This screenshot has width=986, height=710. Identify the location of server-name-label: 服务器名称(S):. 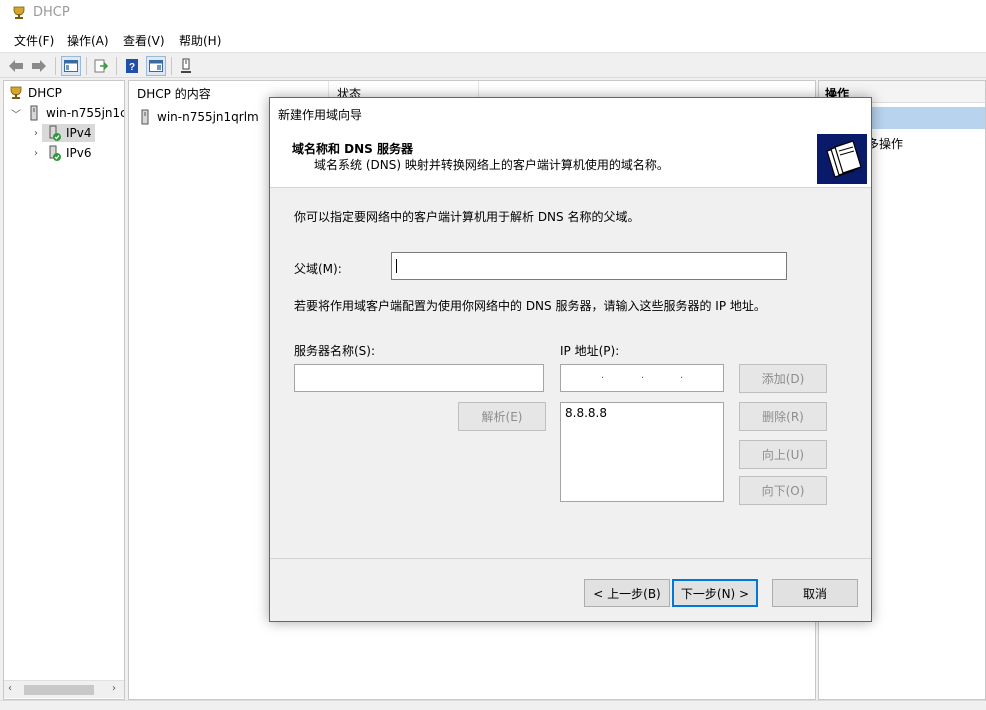
(335, 351).